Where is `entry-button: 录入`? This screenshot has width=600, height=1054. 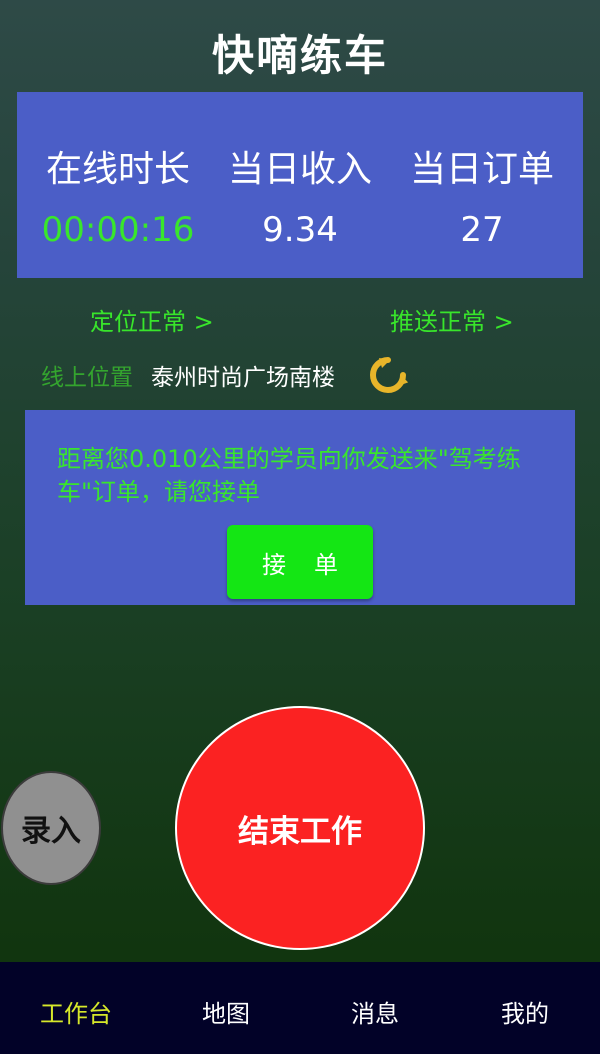 entry-button: 录入 is located at coordinates (51, 828).